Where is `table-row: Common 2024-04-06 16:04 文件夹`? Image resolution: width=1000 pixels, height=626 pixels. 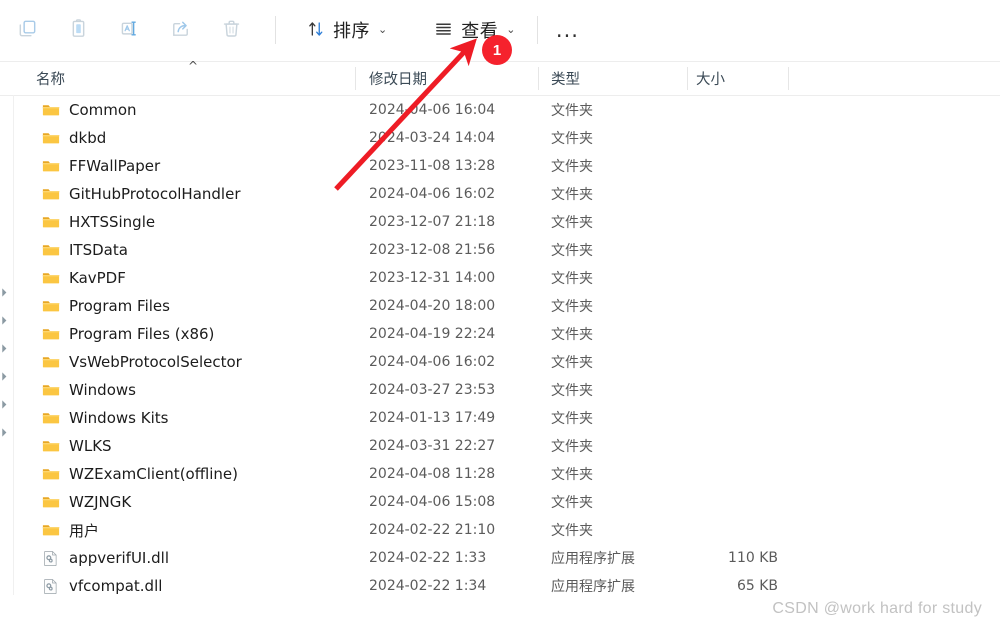 table-row: Common 2024-04-06 16:04 文件夹 is located at coordinates (500, 110).